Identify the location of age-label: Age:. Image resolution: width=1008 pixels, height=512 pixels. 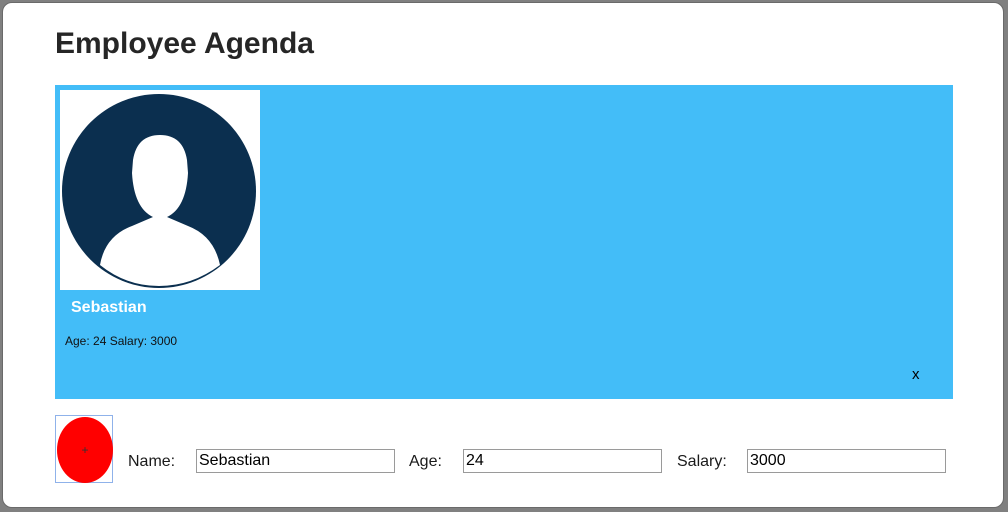
(425, 461).